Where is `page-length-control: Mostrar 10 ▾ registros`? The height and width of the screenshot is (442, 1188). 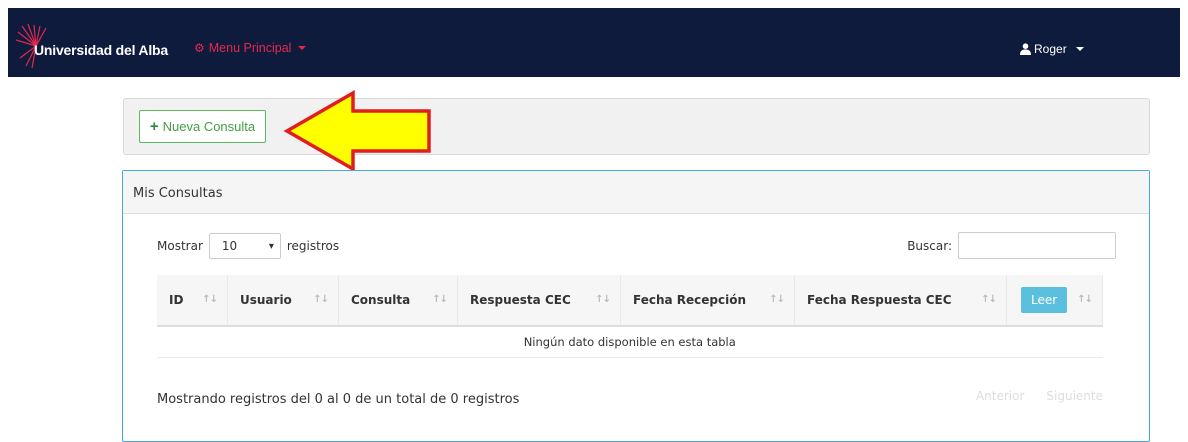 page-length-control: Mostrar 10 ▾ registros is located at coordinates (248, 246).